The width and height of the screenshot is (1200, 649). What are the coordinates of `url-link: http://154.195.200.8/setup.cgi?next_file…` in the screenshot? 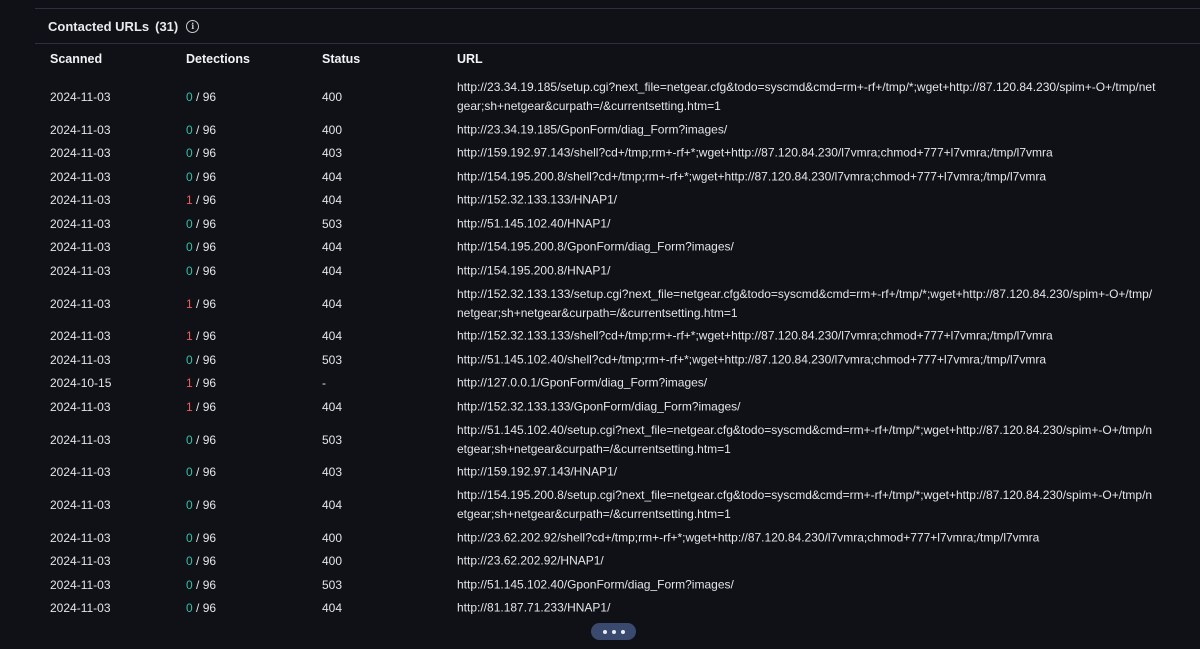 It's located at (807, 505).